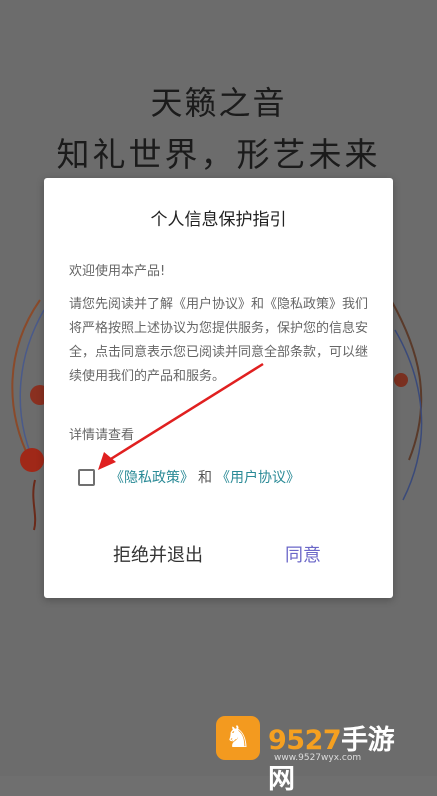 This screenshot has height=796, width=437. Describe the element at coordinates (305, 740) in the screenshot. I see `watermark-digits: 9527` at that location.